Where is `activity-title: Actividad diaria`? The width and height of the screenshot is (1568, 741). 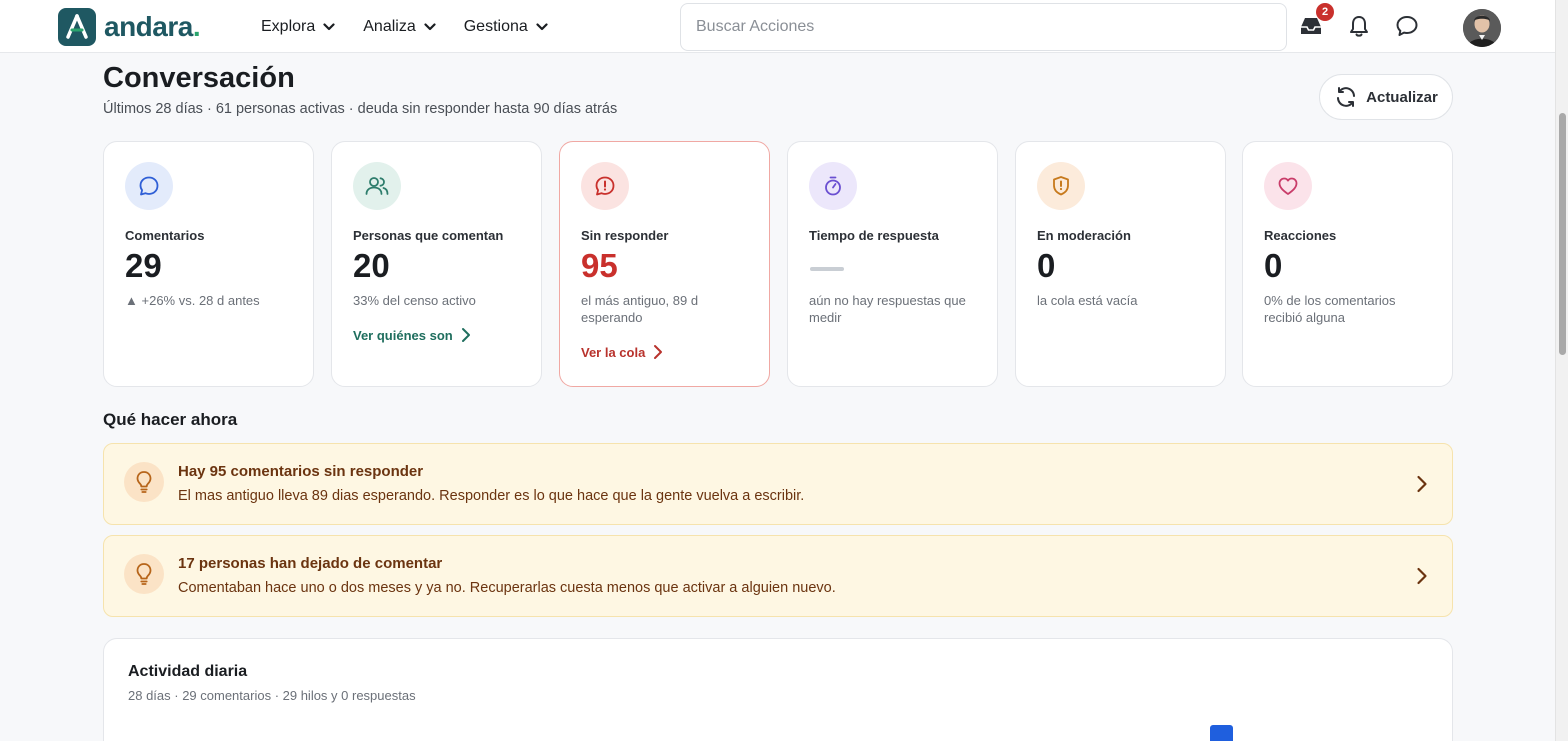
activity-title: Actividad diaria is located at coordinates (188, 671).